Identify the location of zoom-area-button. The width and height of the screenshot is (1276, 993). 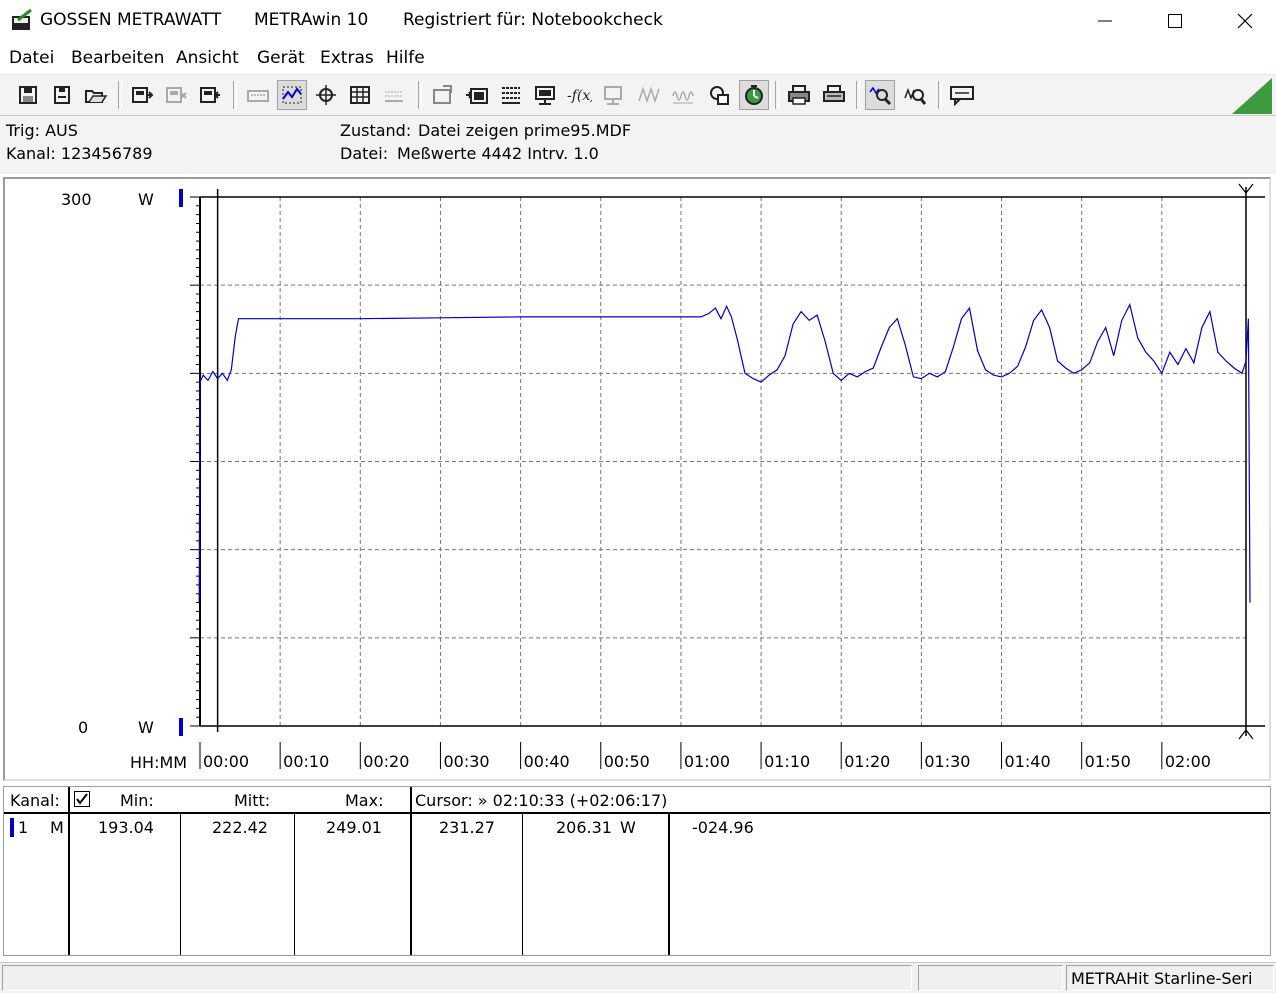
(292, 95).